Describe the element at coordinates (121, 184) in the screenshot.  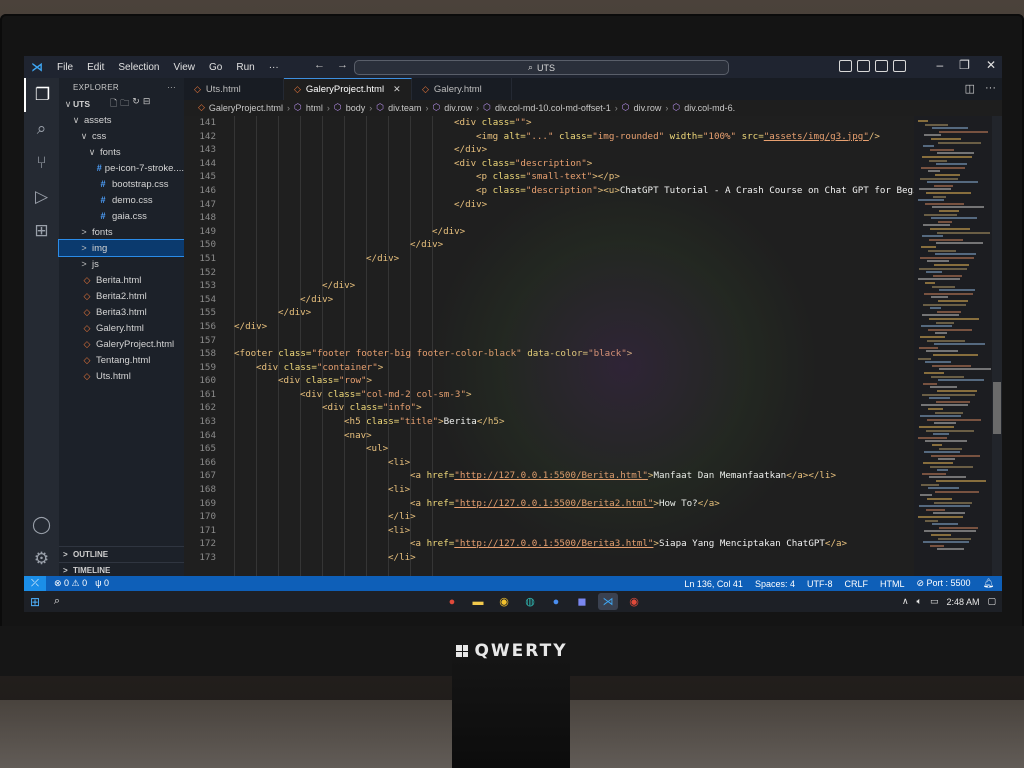
I see `file-item: # bootstrap.css` at that location.